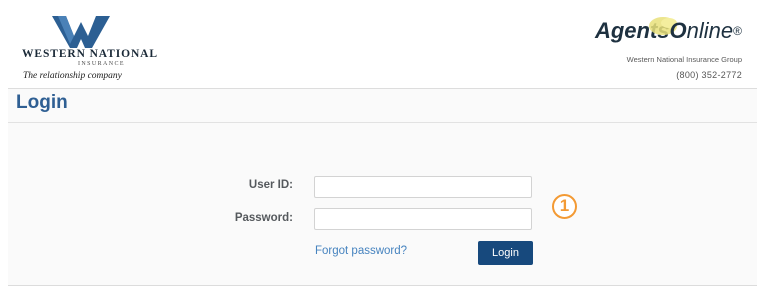  I want to click on western-national-logo-icon, so click(81, 32).